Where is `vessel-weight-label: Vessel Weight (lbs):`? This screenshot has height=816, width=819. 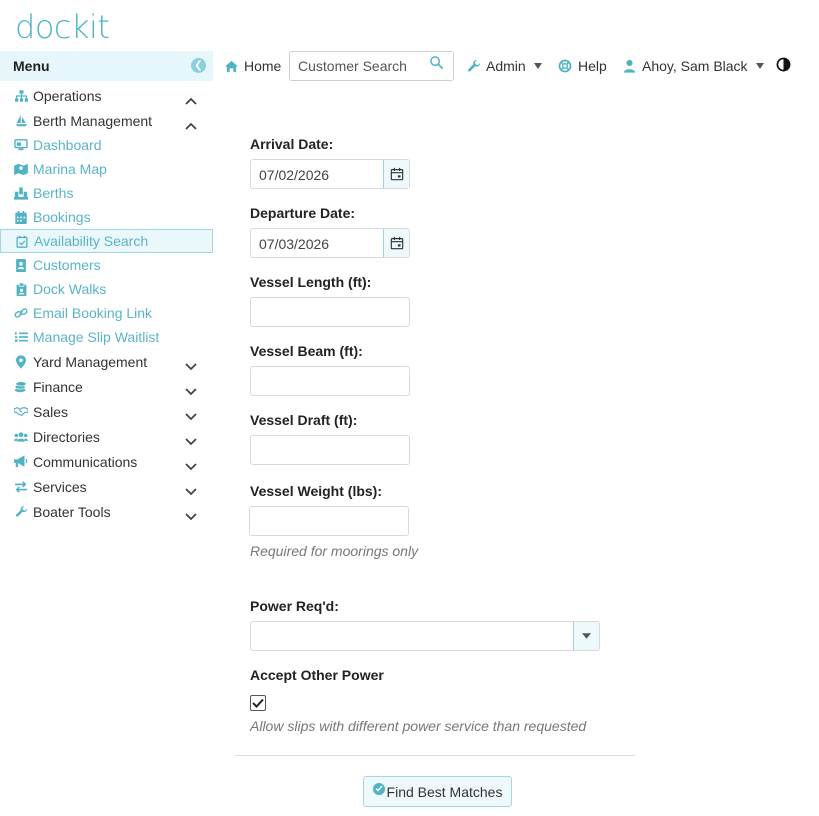 vessel-weight-label: Vessel Weight (lbs): is located at coordinates (316, 491).